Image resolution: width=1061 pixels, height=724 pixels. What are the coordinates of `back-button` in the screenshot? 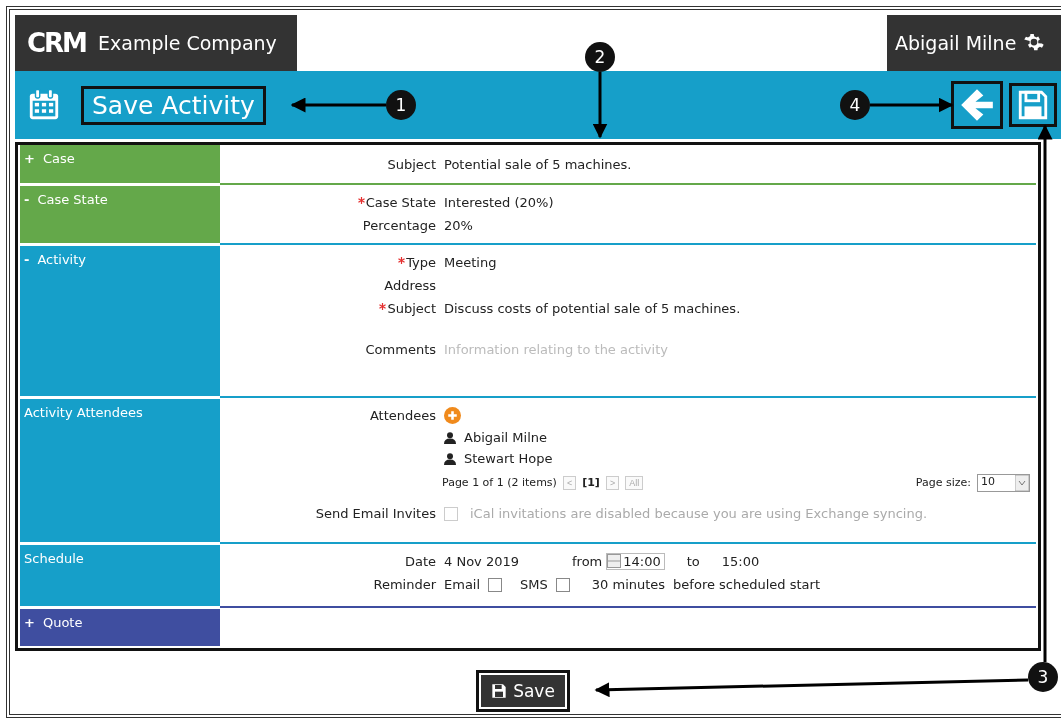 It's located at (977, 105).